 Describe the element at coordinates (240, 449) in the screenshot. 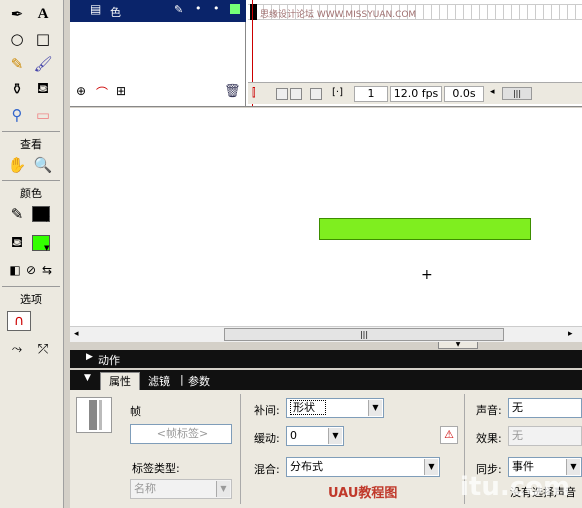

I see `properties-divider` at that location.